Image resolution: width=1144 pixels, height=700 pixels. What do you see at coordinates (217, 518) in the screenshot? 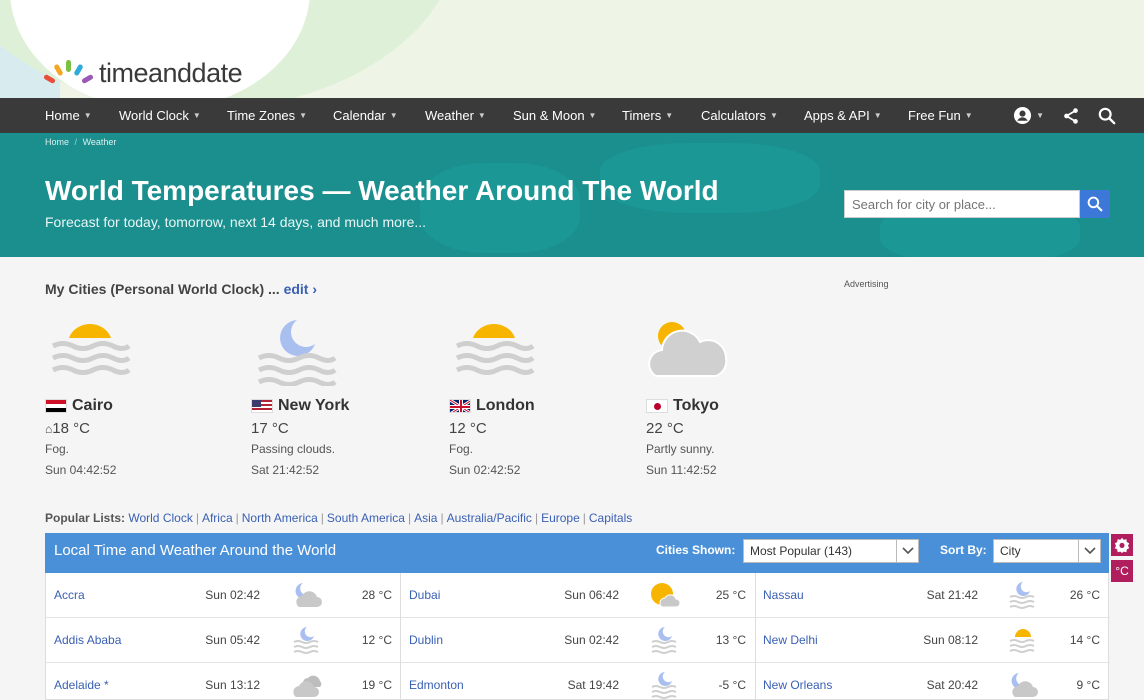
I see `popular-link-africa: Africa` at bounding box center [217, 518].